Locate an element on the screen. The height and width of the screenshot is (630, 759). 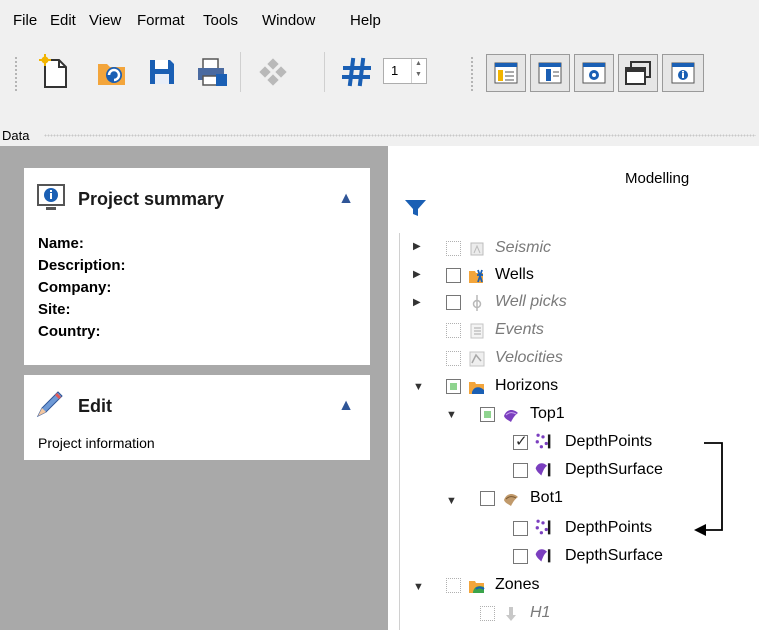
velocities-checkbox is located at coordinates (453, 358).